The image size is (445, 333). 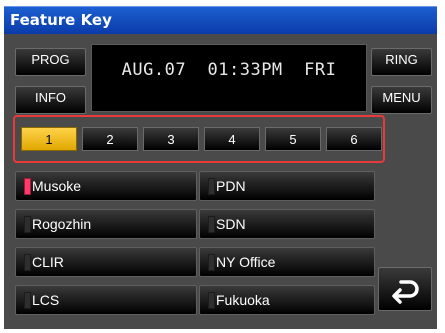 What do you see at coordinates (231, 224) in the screenshot?
I see `feature-key-label: SDN` at bounding box center [231, 224].